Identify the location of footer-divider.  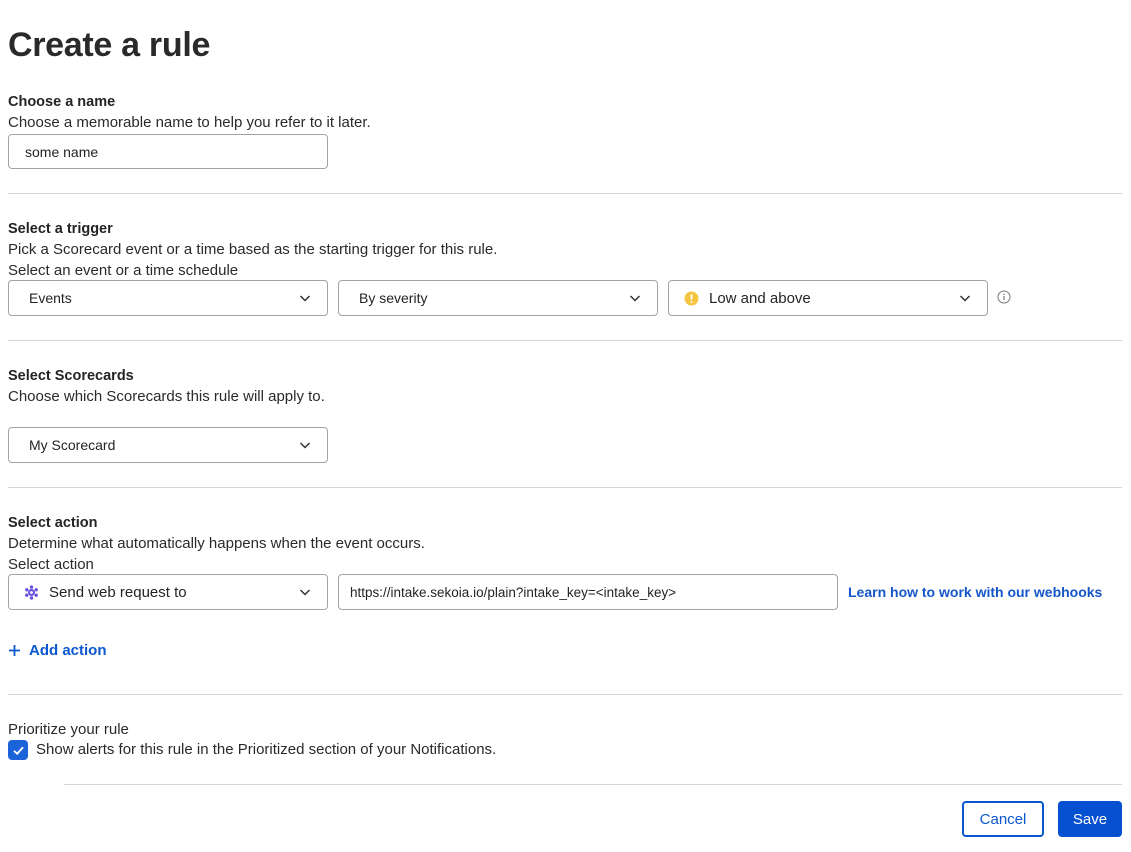
(593, 784).